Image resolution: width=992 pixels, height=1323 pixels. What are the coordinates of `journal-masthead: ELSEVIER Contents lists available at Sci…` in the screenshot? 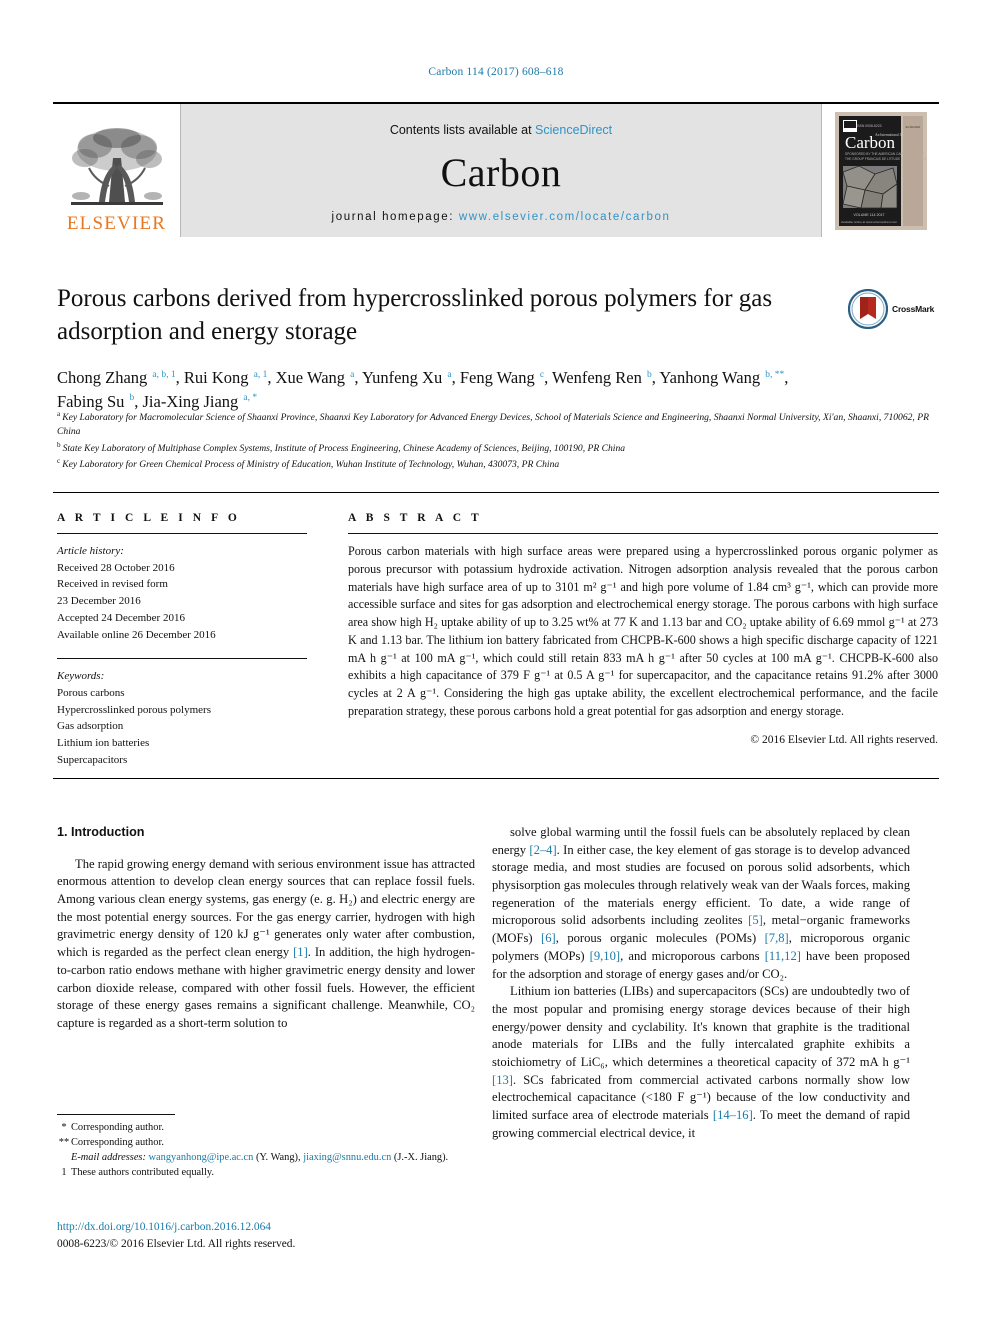 It's located at (496, 169).